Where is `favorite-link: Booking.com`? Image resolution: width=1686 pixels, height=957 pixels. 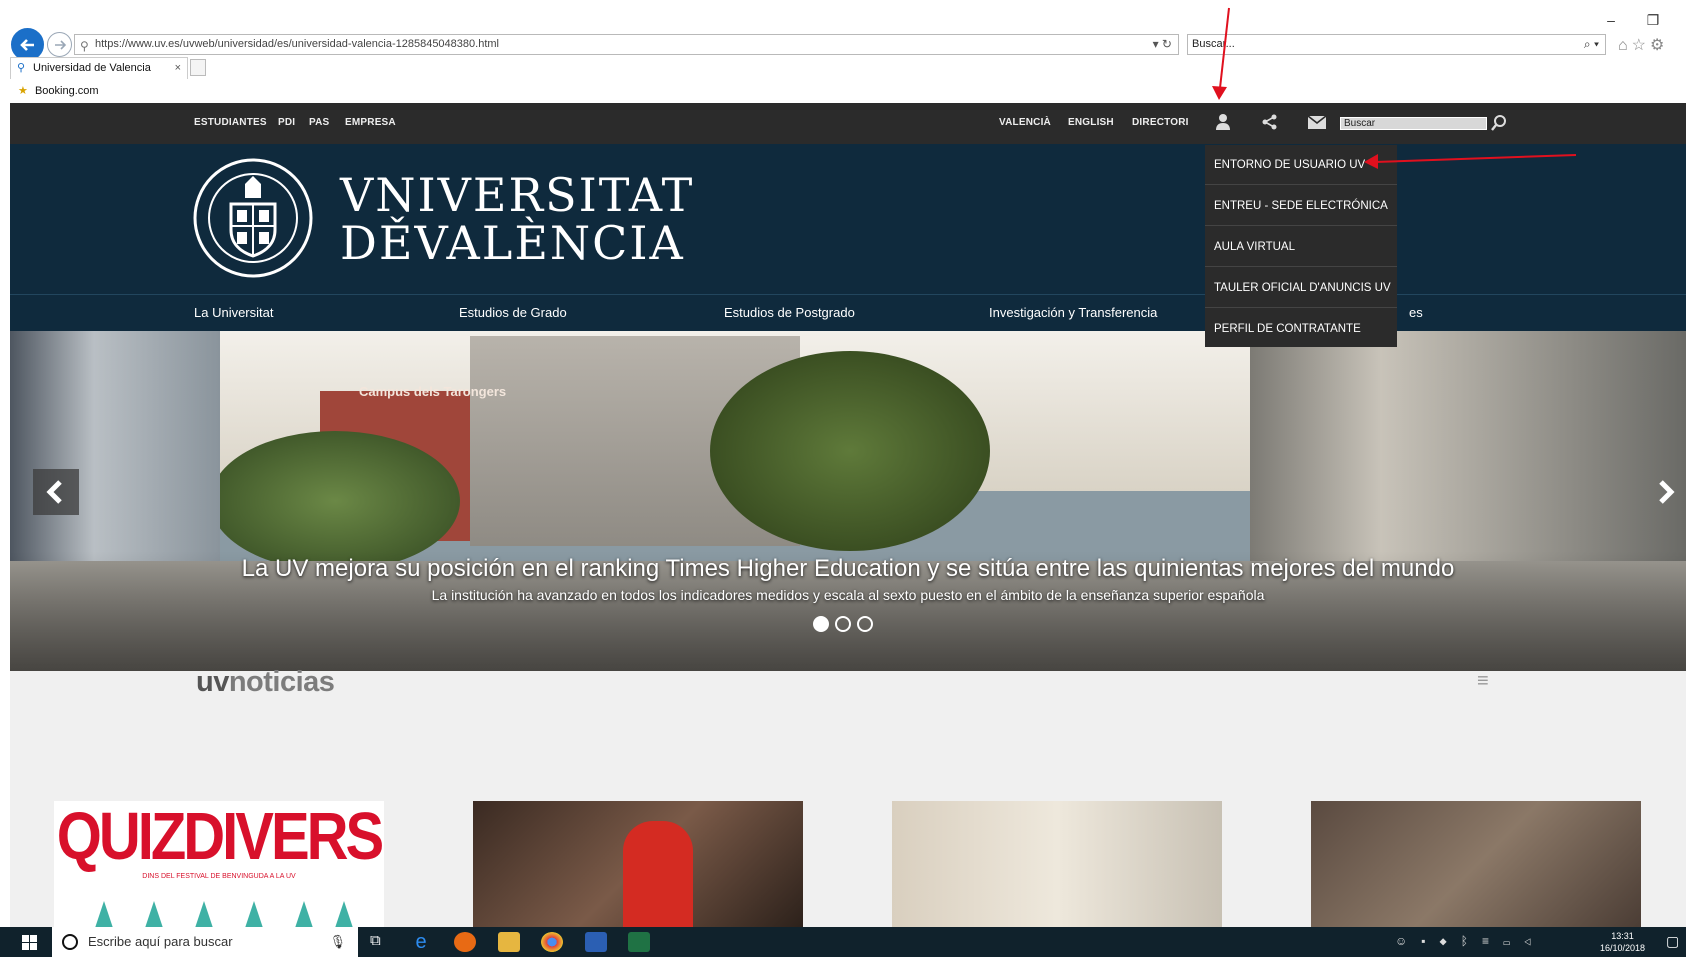 favorite-link: Booking.com is located at coordinates (67, 91).